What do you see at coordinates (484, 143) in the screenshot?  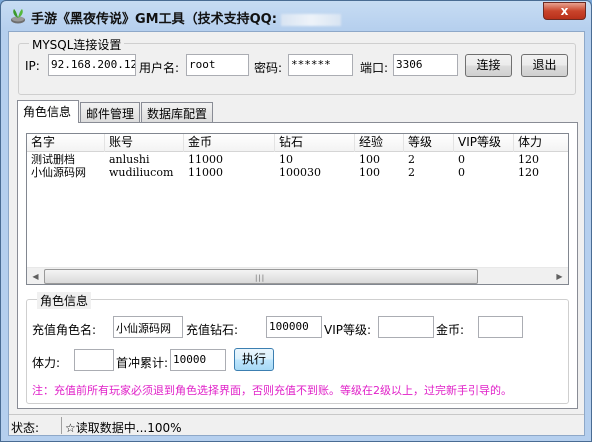 I see `column-header-vip: VIP等级` at bounding box center [484, 143].